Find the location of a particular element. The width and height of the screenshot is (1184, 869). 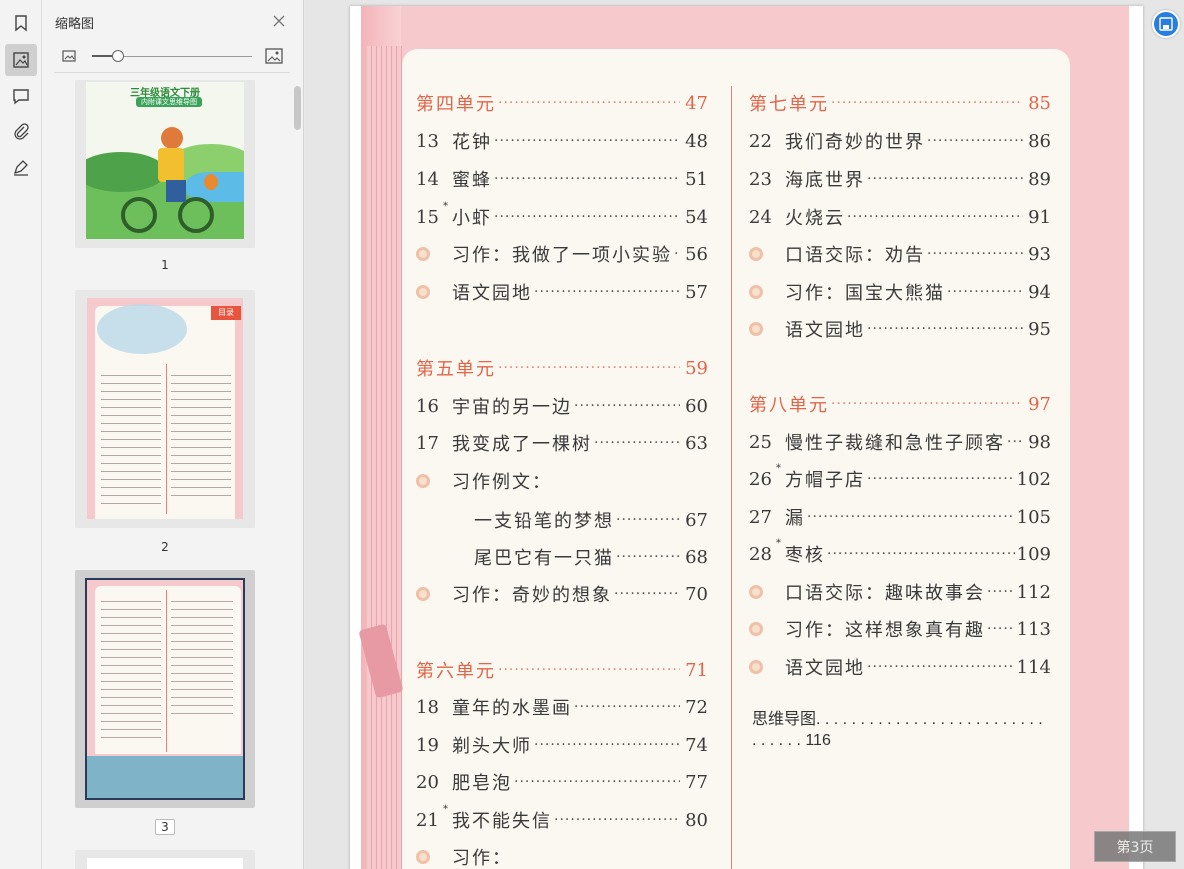

entry-title: 习作： is located at coordinates (482, 858).